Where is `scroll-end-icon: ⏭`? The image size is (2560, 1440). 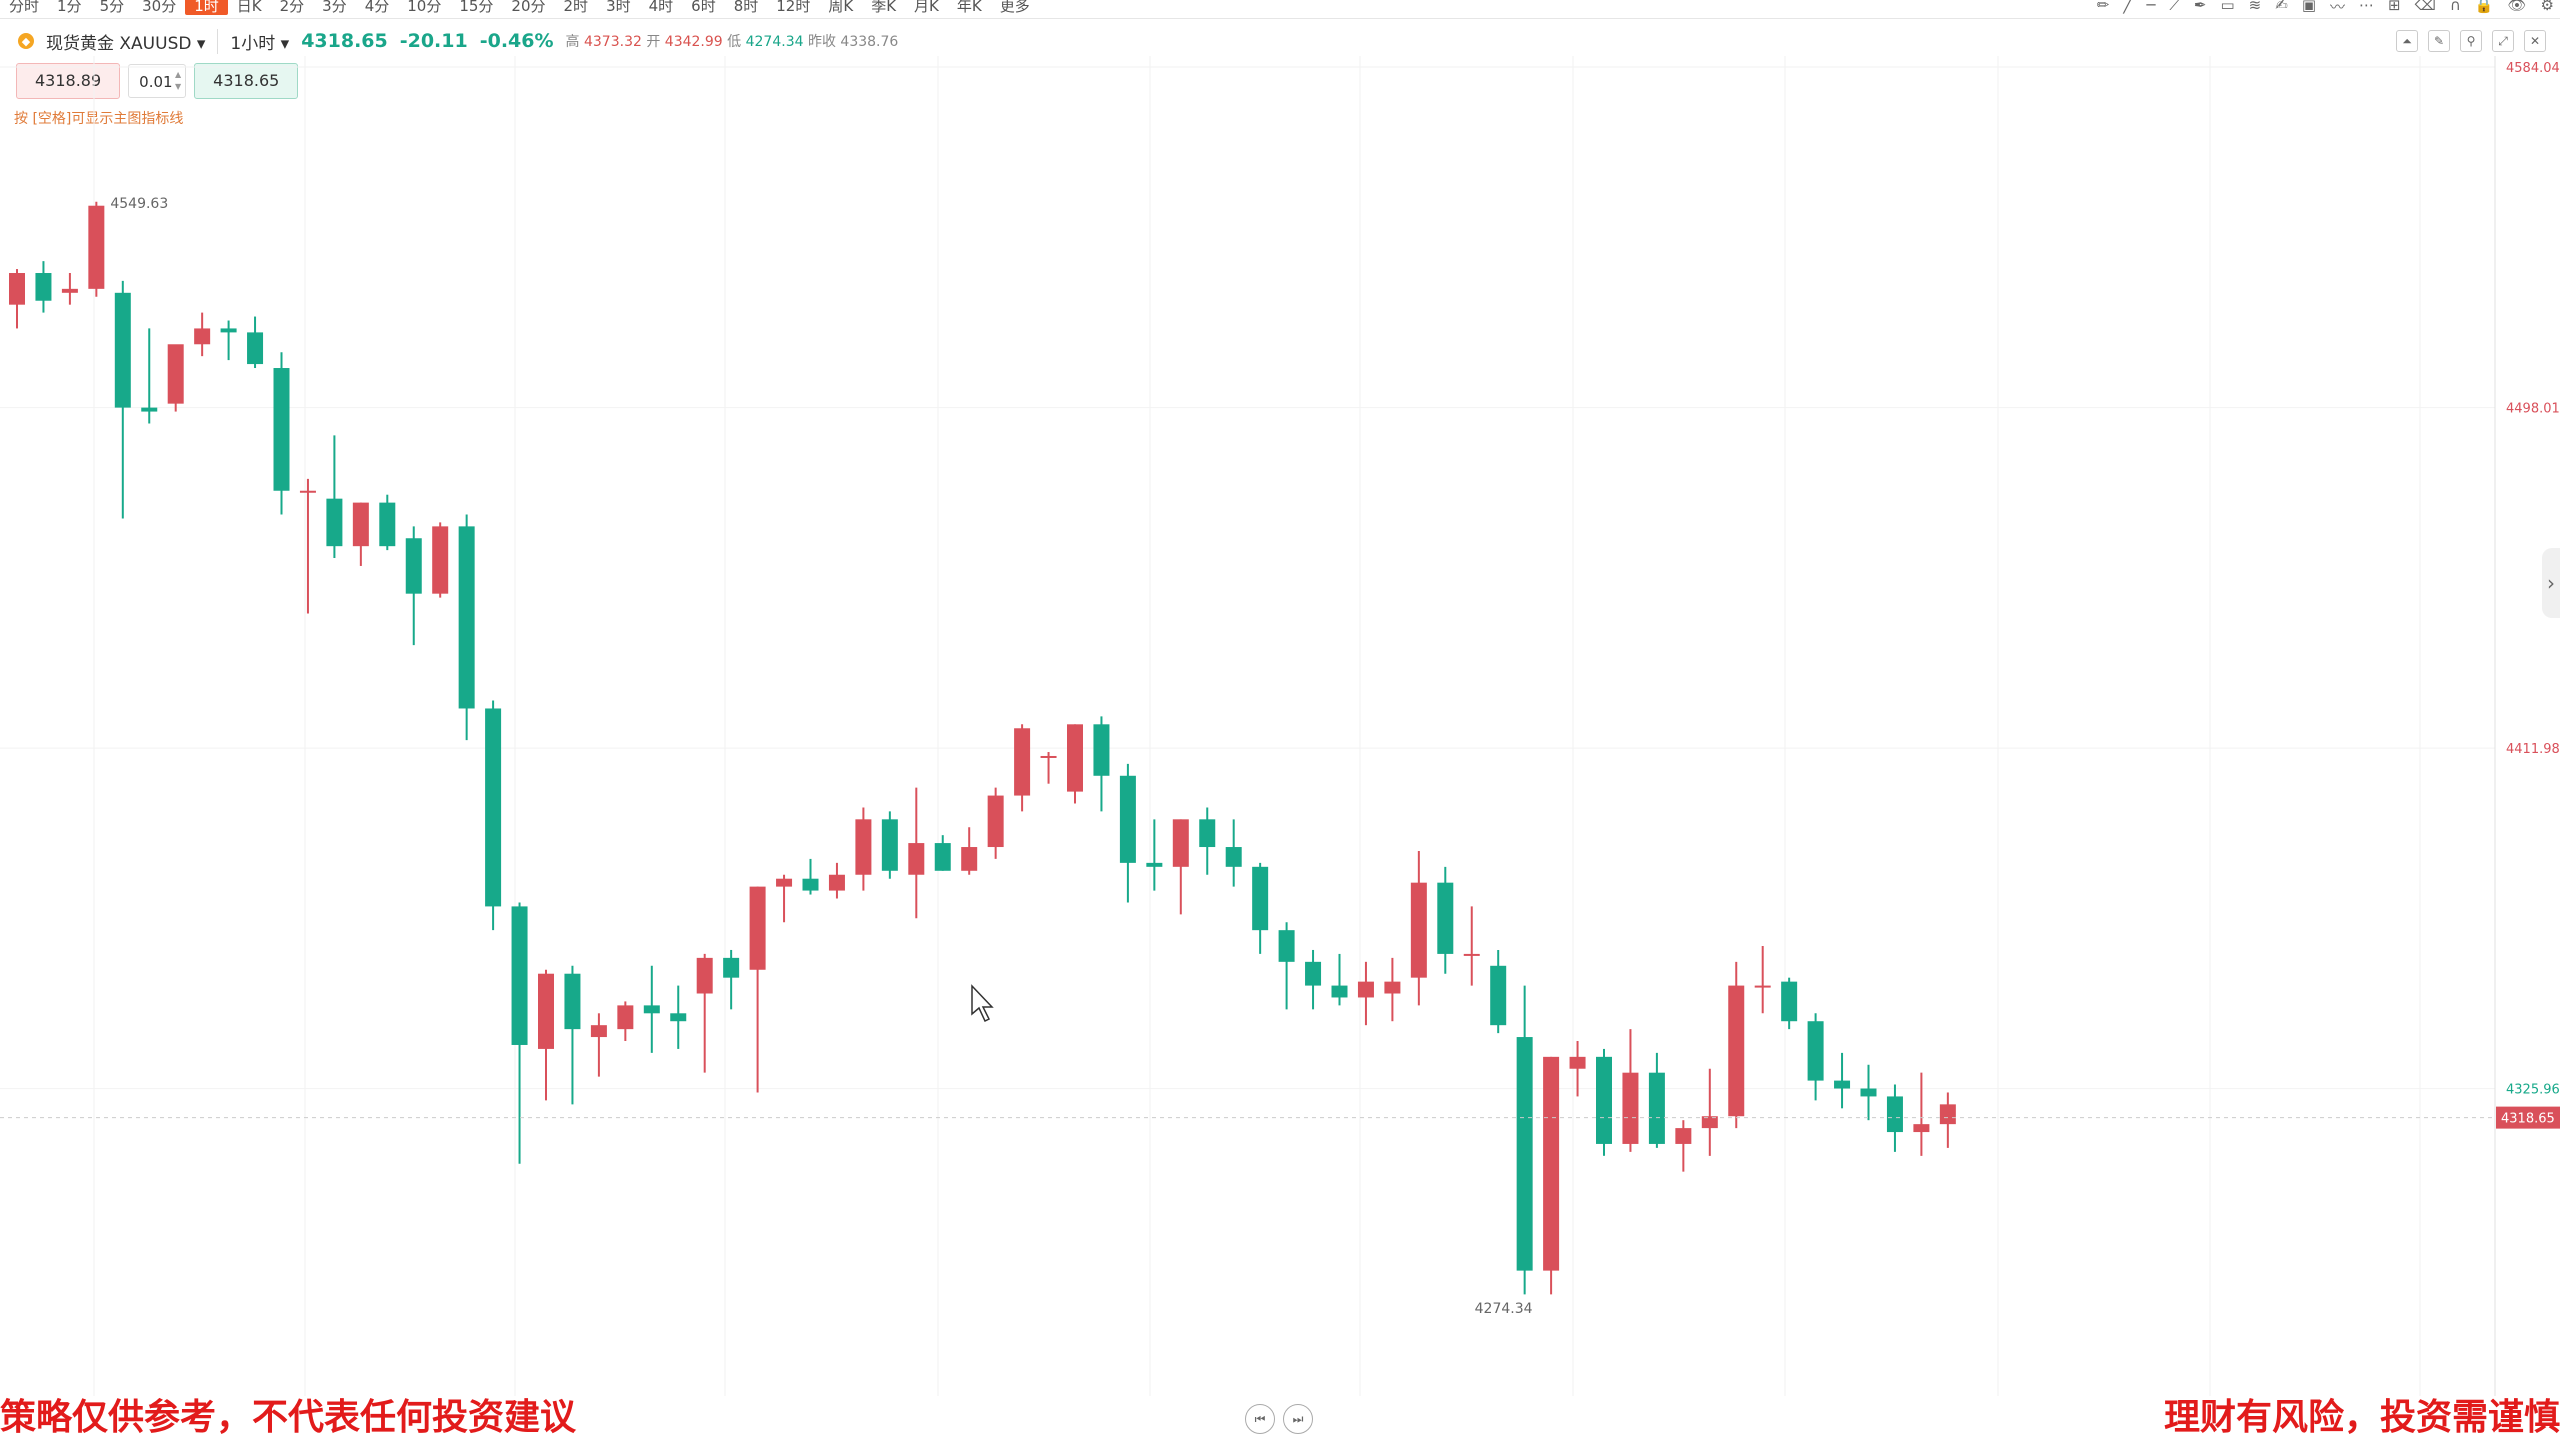 scroll-end-icon: ⏭ is located at coordinates (1298, 1419).